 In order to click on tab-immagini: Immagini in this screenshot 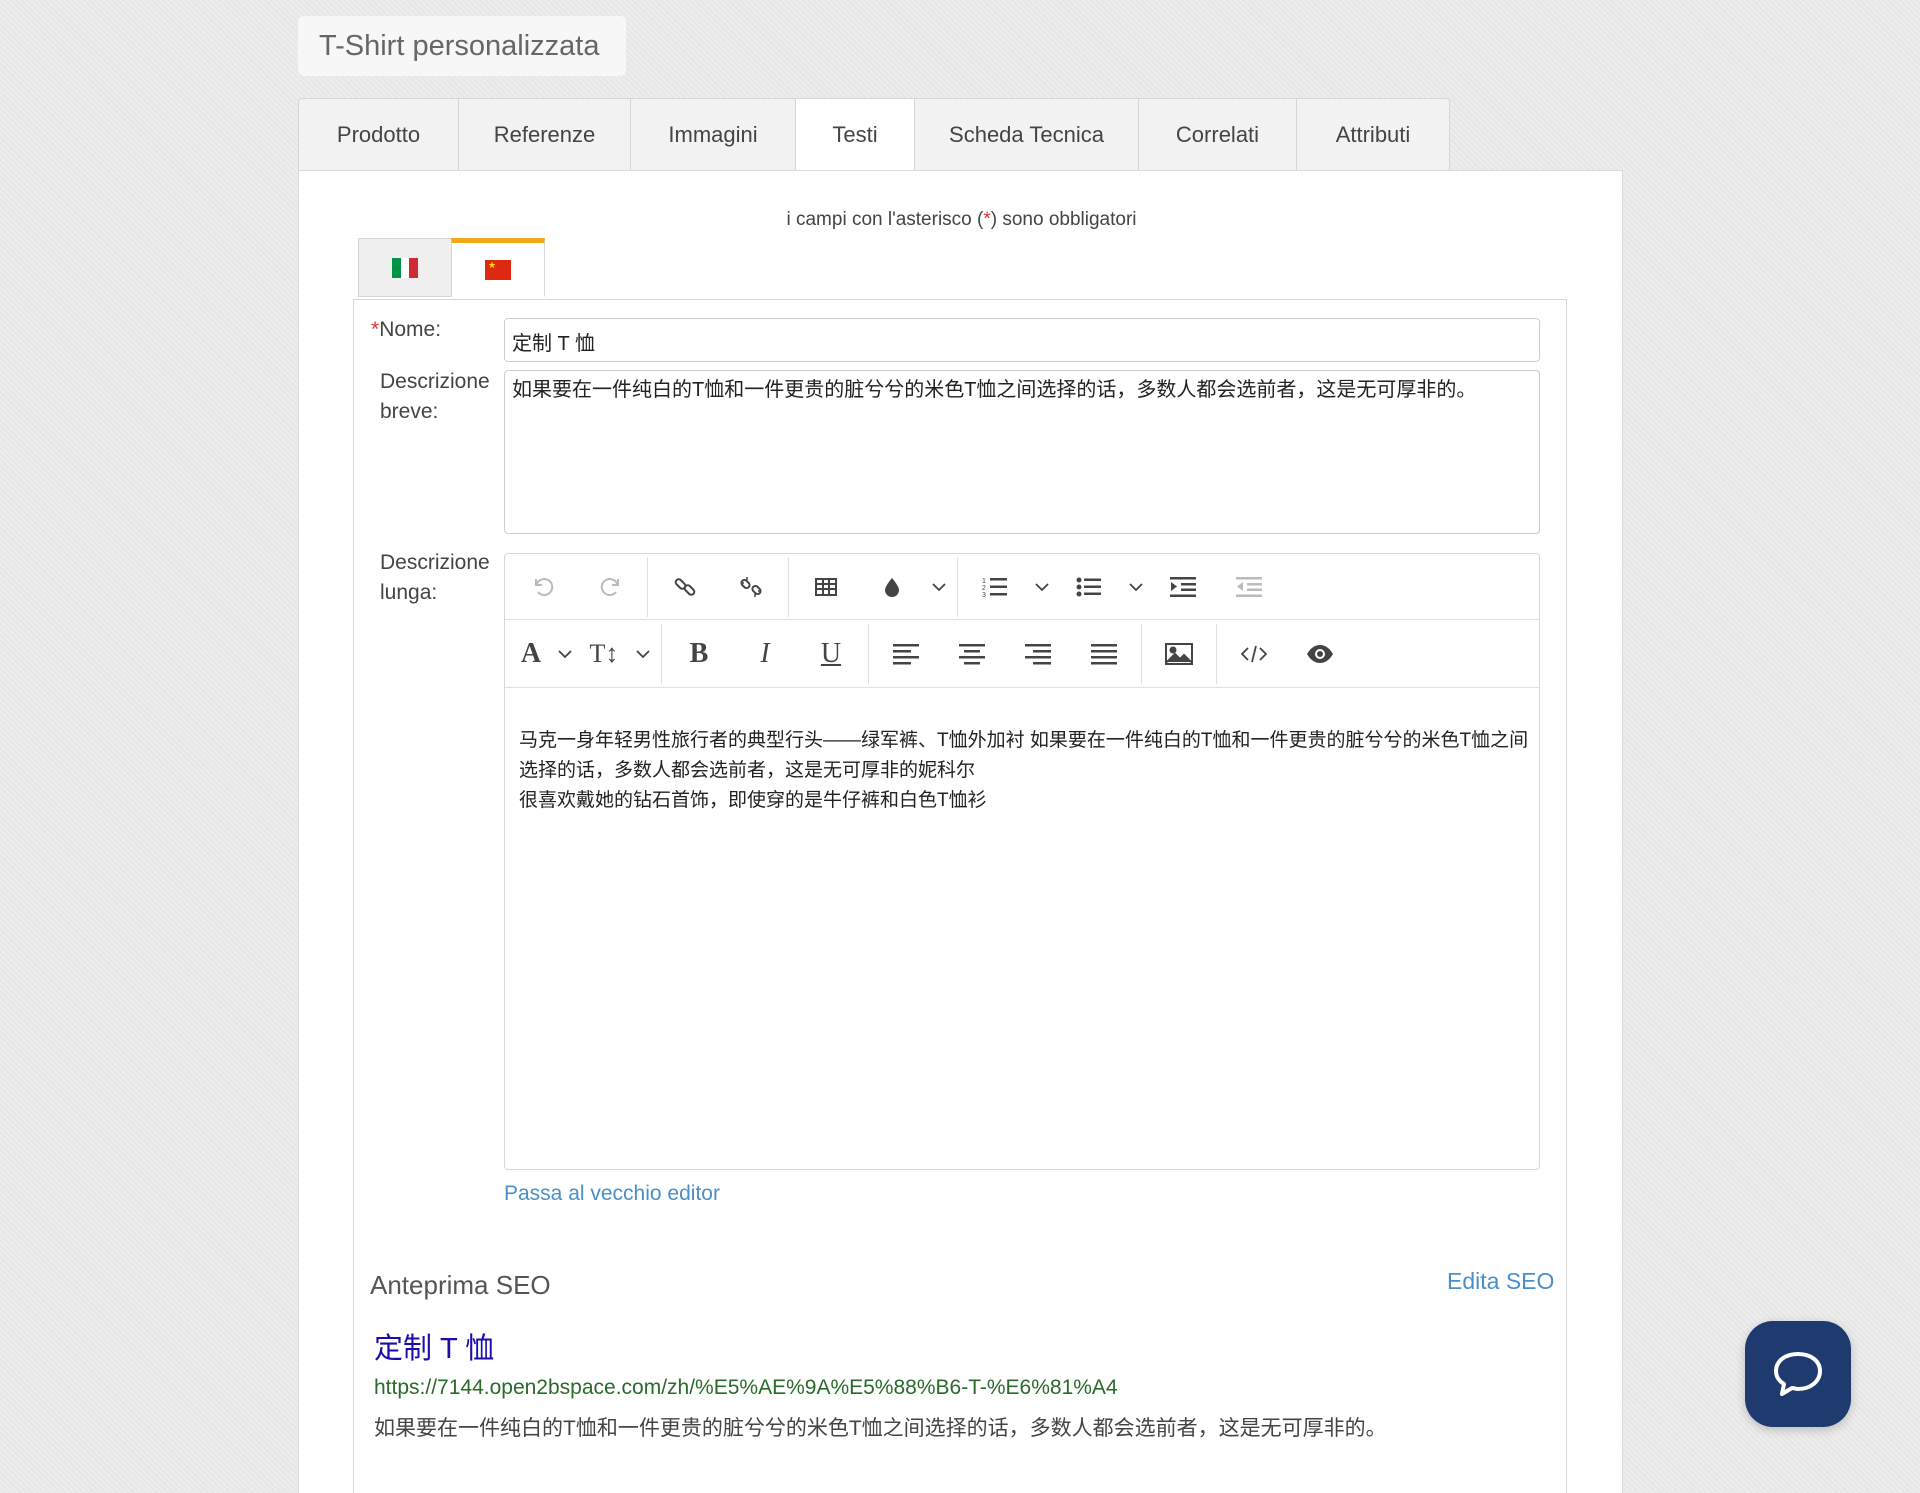, I will do `click(712, 134)`.